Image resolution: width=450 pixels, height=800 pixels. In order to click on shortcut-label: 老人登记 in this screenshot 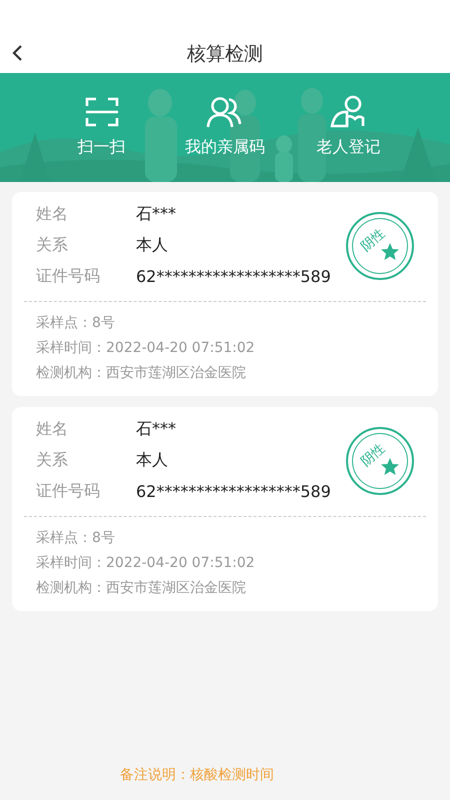, I will do `click(348, 147)`.